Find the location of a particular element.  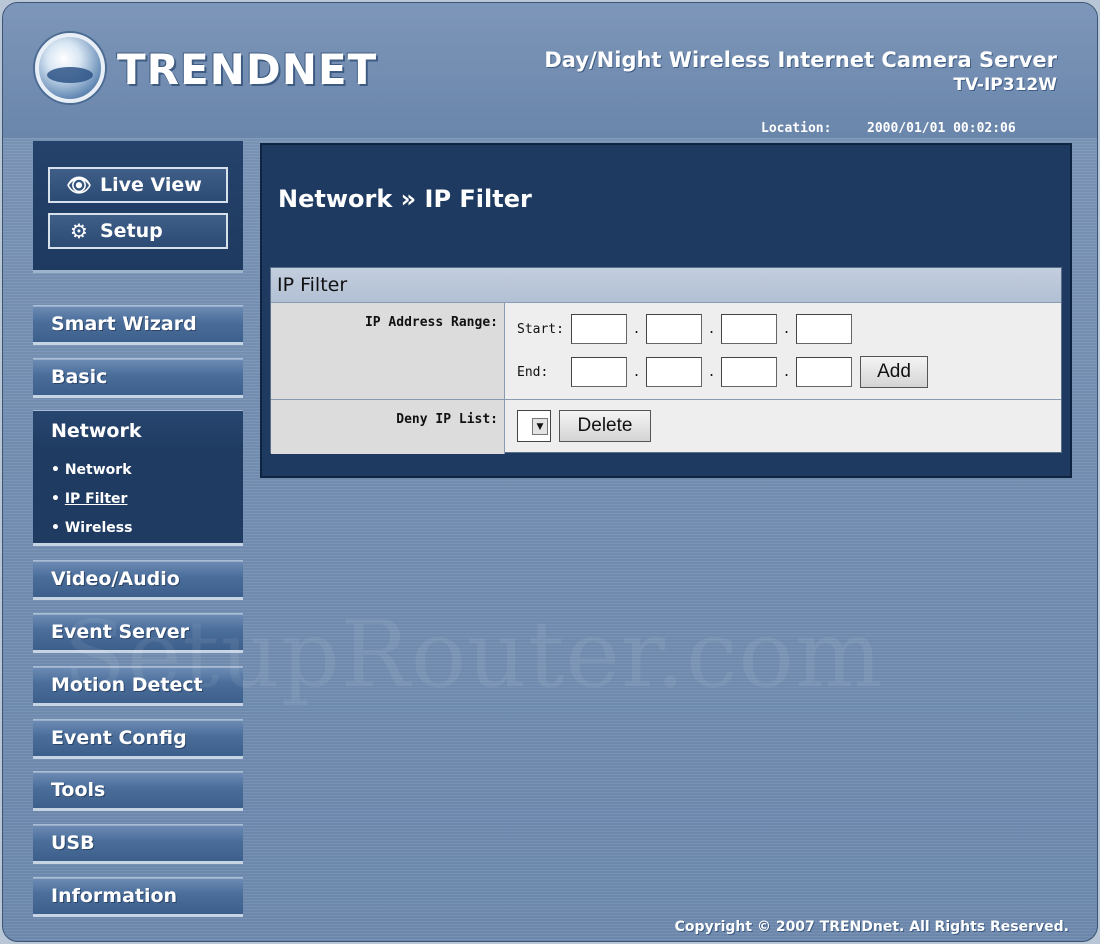

delete-button: Delete is located at coordinates (605, 426).